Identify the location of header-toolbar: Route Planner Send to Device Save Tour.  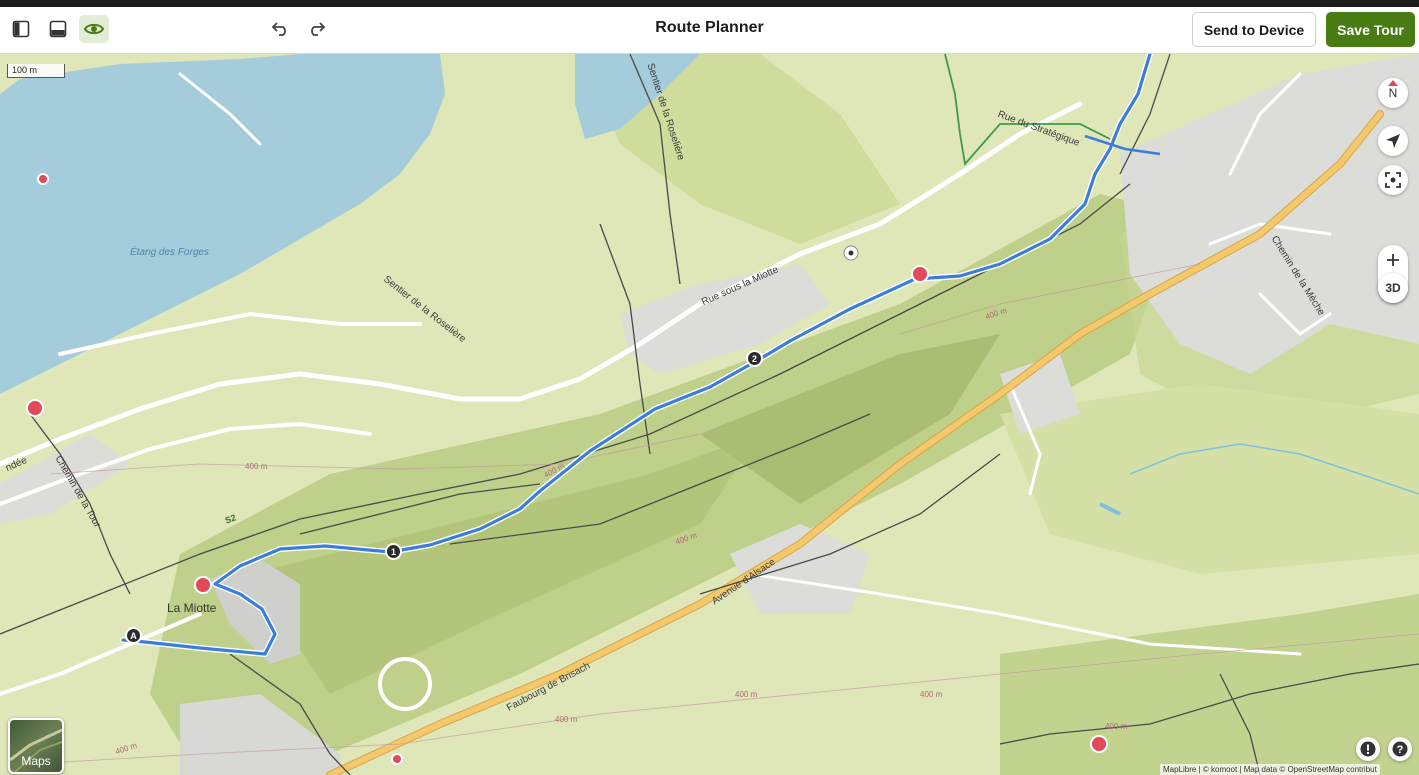
(709, 30).